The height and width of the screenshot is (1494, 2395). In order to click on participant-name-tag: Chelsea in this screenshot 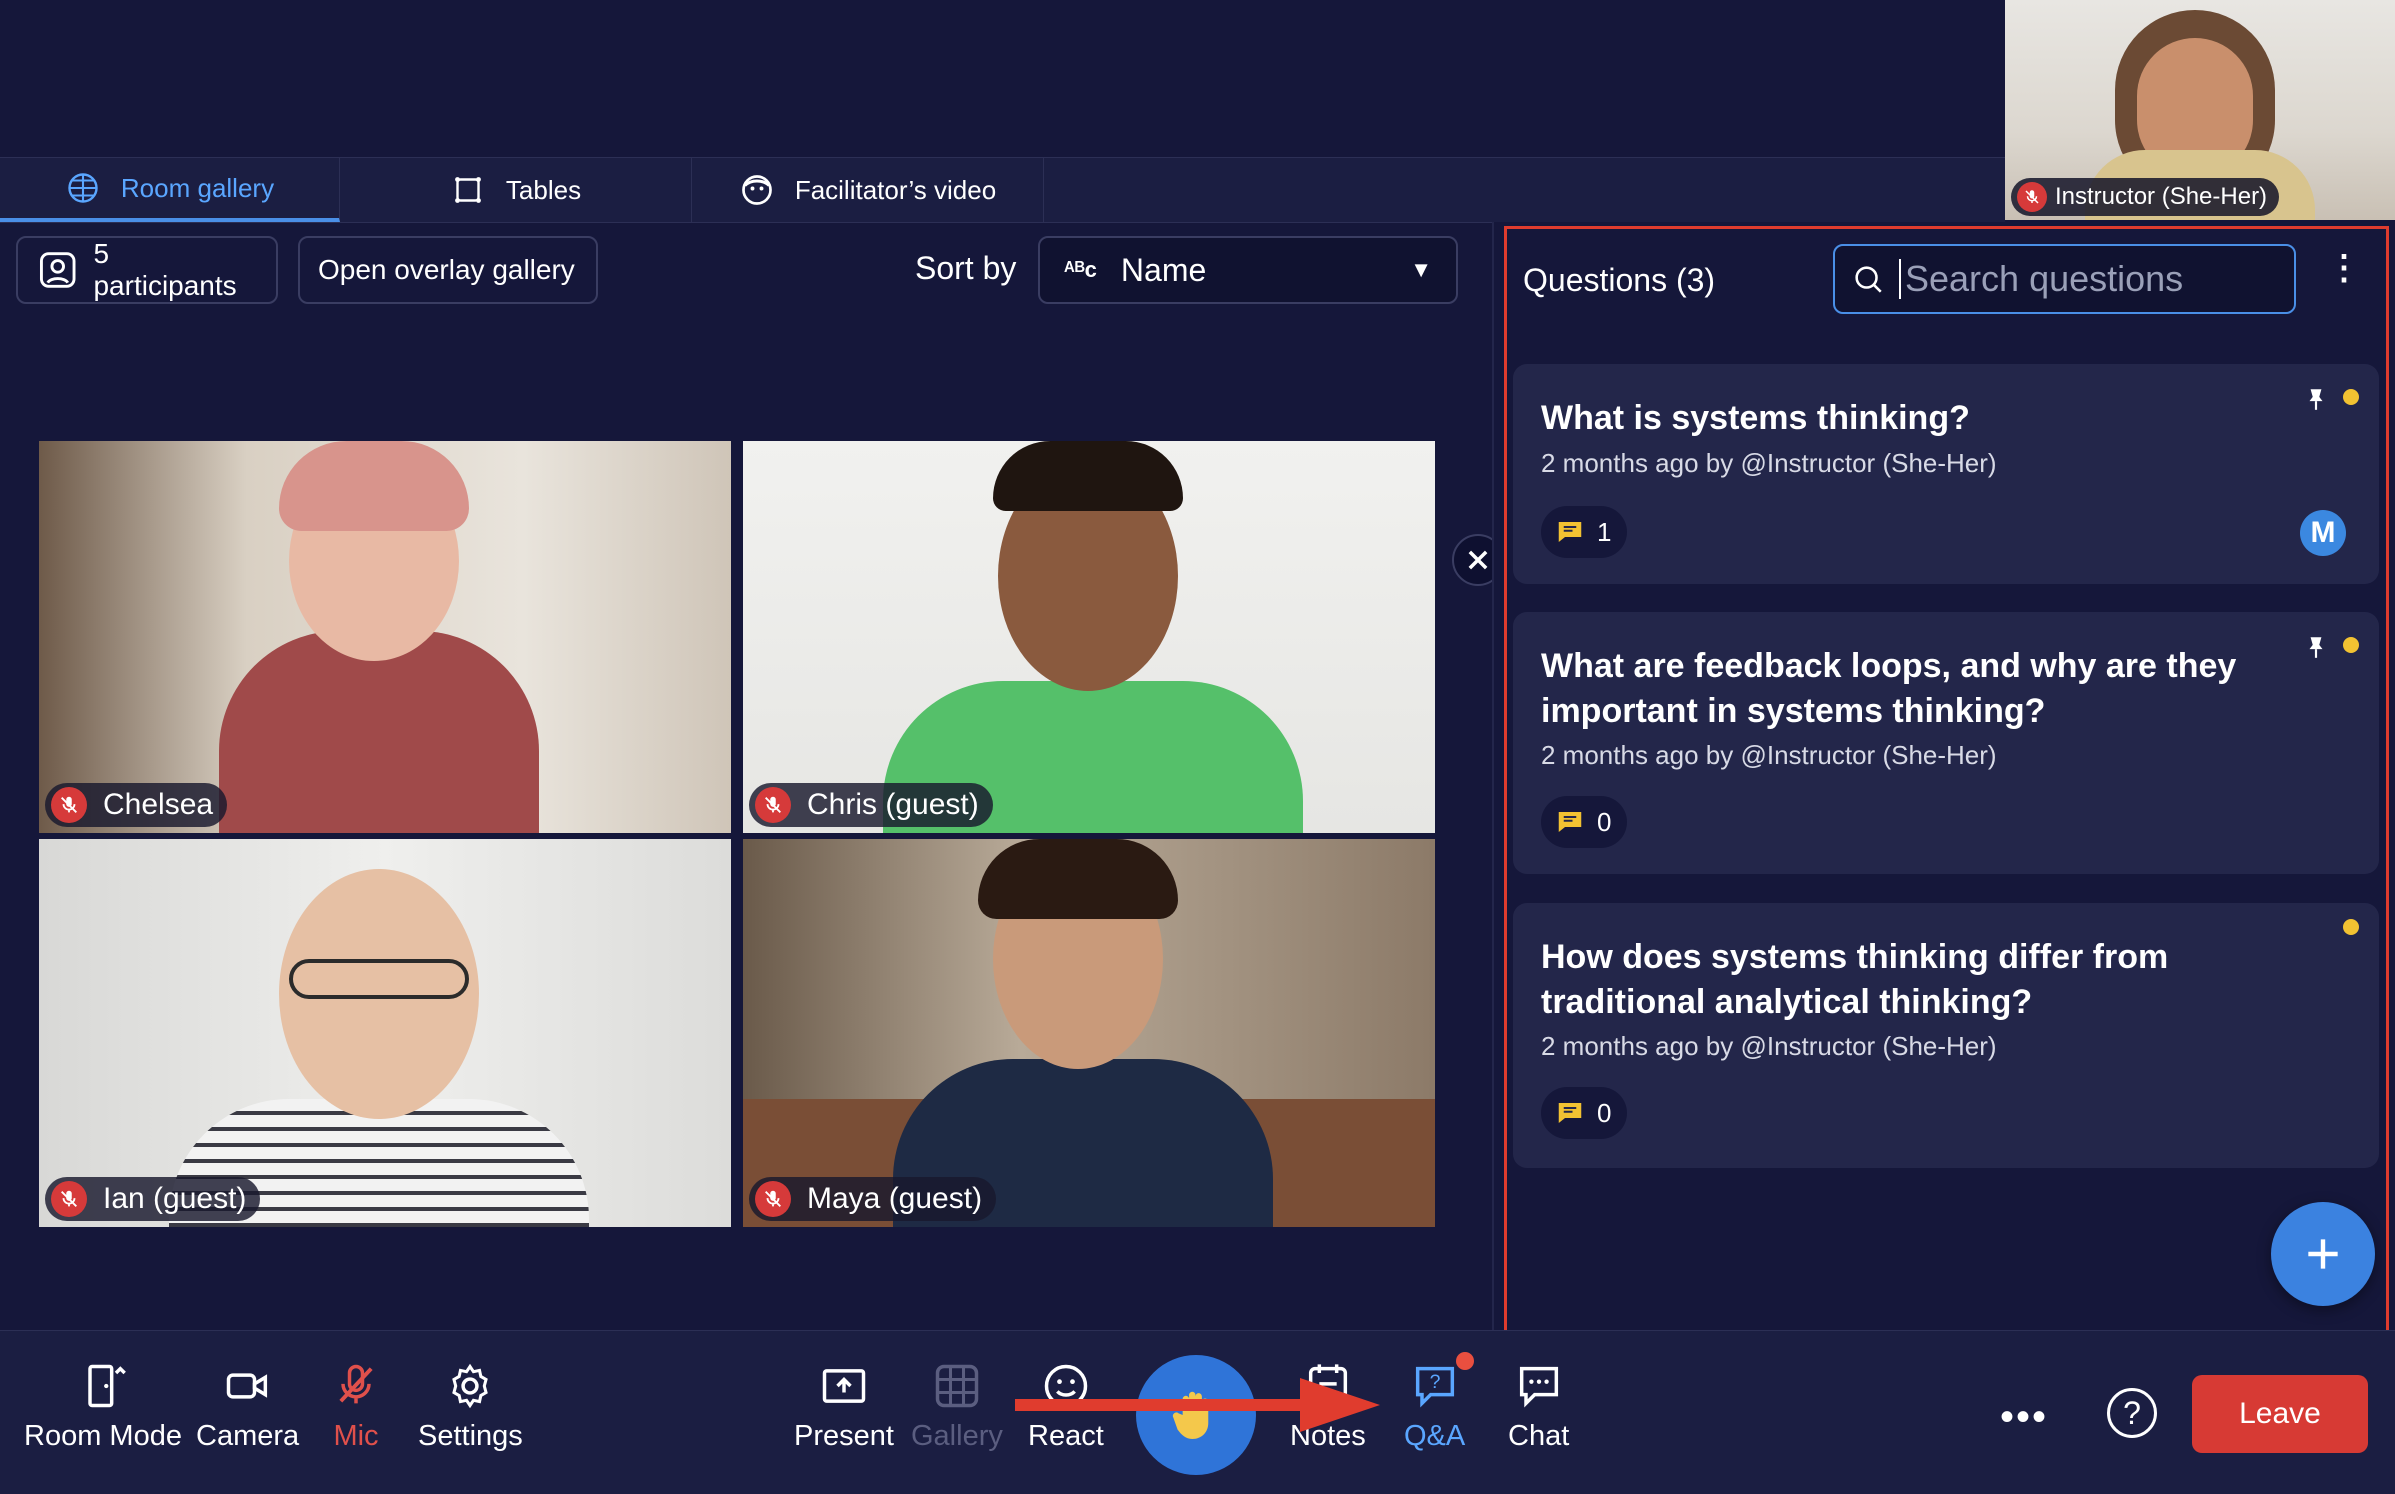, I will do `click(136, 805)`.